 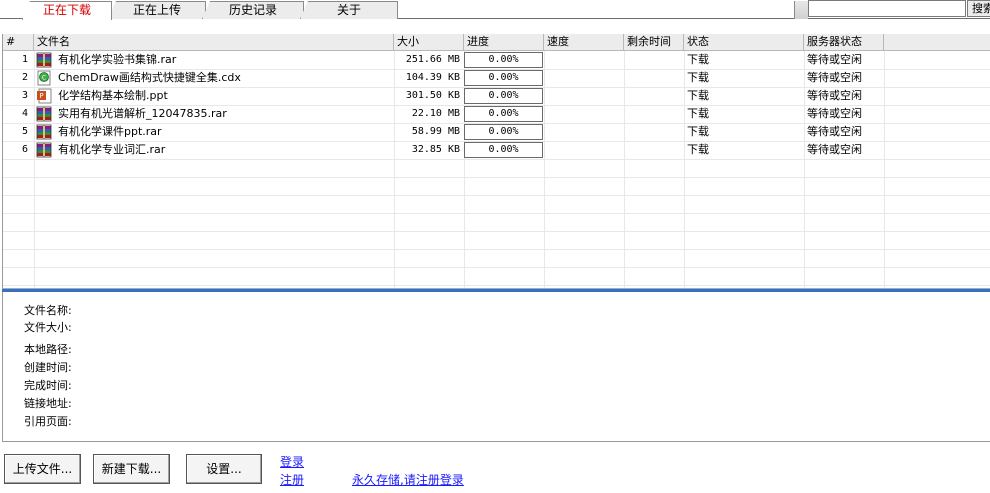 What do you see at coordinates (24, 95) in the screenshot?
I see `row-index: 3` at bounding box center [24, 95].